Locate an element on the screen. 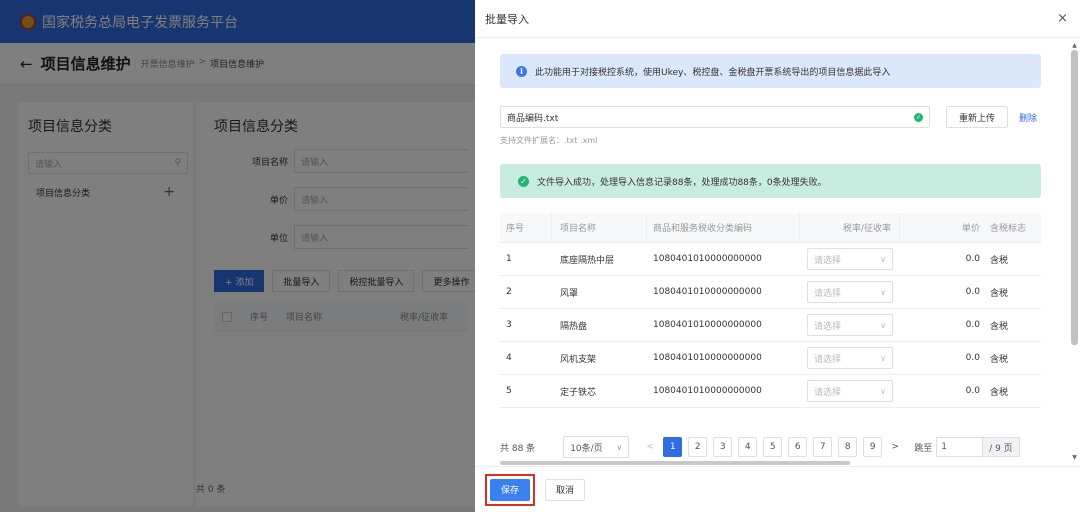 This screenshot has width=1080, height=512. row-no: 3 is located at coordinates (509, 325).